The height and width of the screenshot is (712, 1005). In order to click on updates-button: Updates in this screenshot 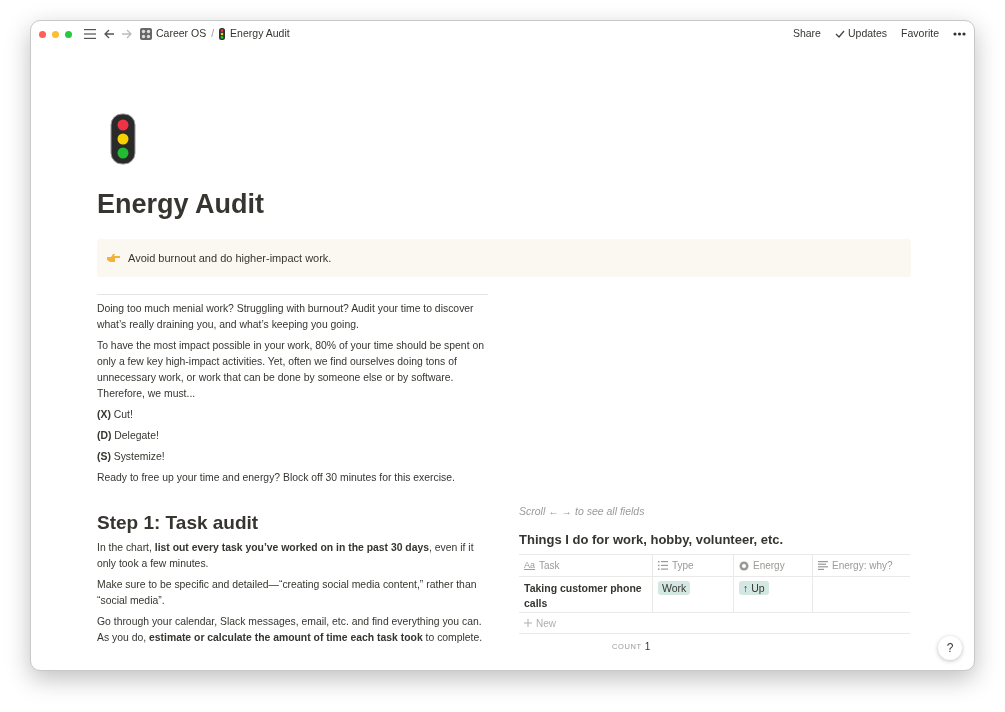, I will do `click(861, 34)`.